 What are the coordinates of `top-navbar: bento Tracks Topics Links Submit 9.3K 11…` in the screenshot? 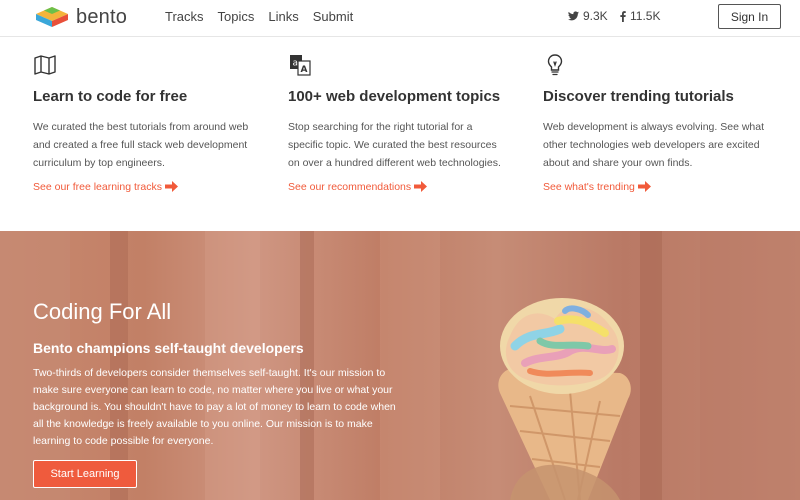 It's located at (400, 18).